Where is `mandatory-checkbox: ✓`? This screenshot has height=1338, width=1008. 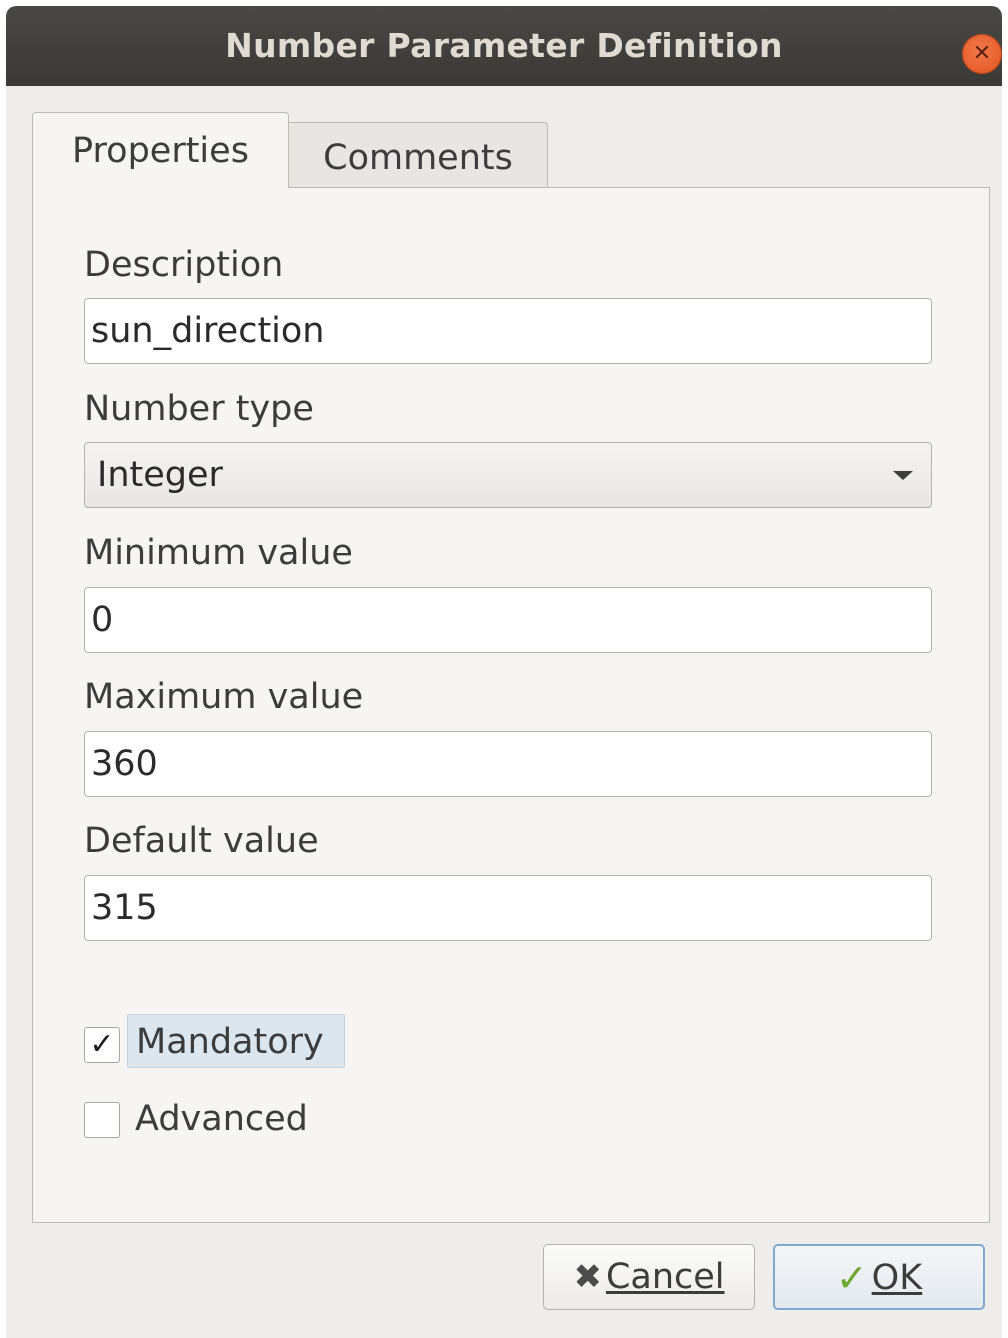
mandatory-checkbox: ✓ is located at coordinates (102, 1045).